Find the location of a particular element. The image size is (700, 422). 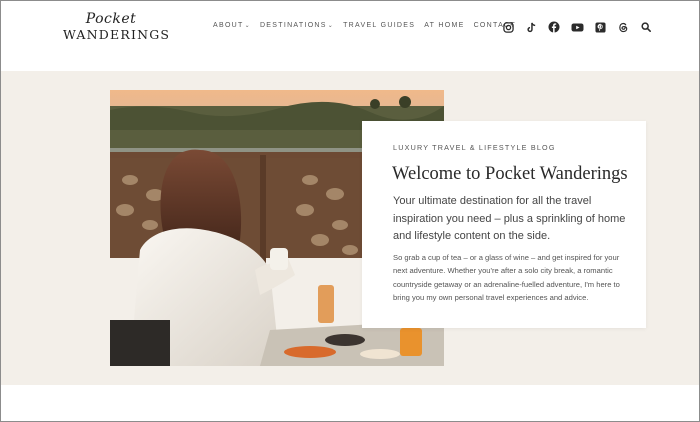

nav-at-home: AT HOME is located at coordinates (444, 25).